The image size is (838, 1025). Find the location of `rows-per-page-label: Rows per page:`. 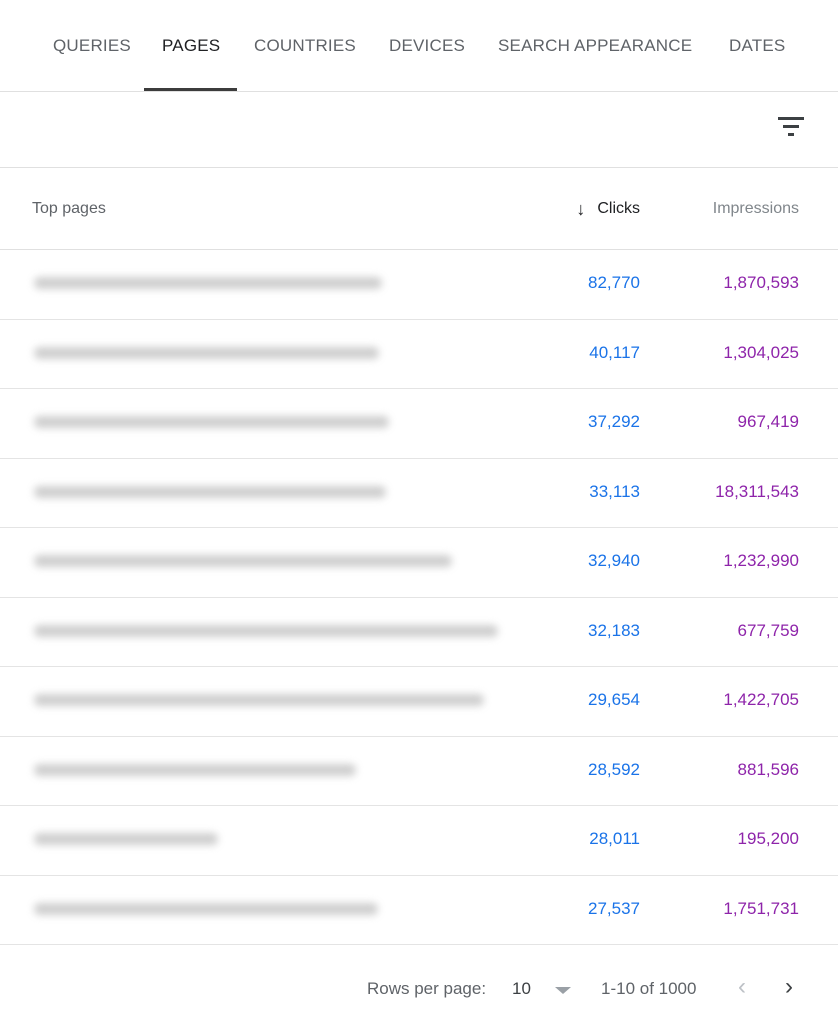

rows-per-page-label: Rows per page: is located at coordinates (427, 988).